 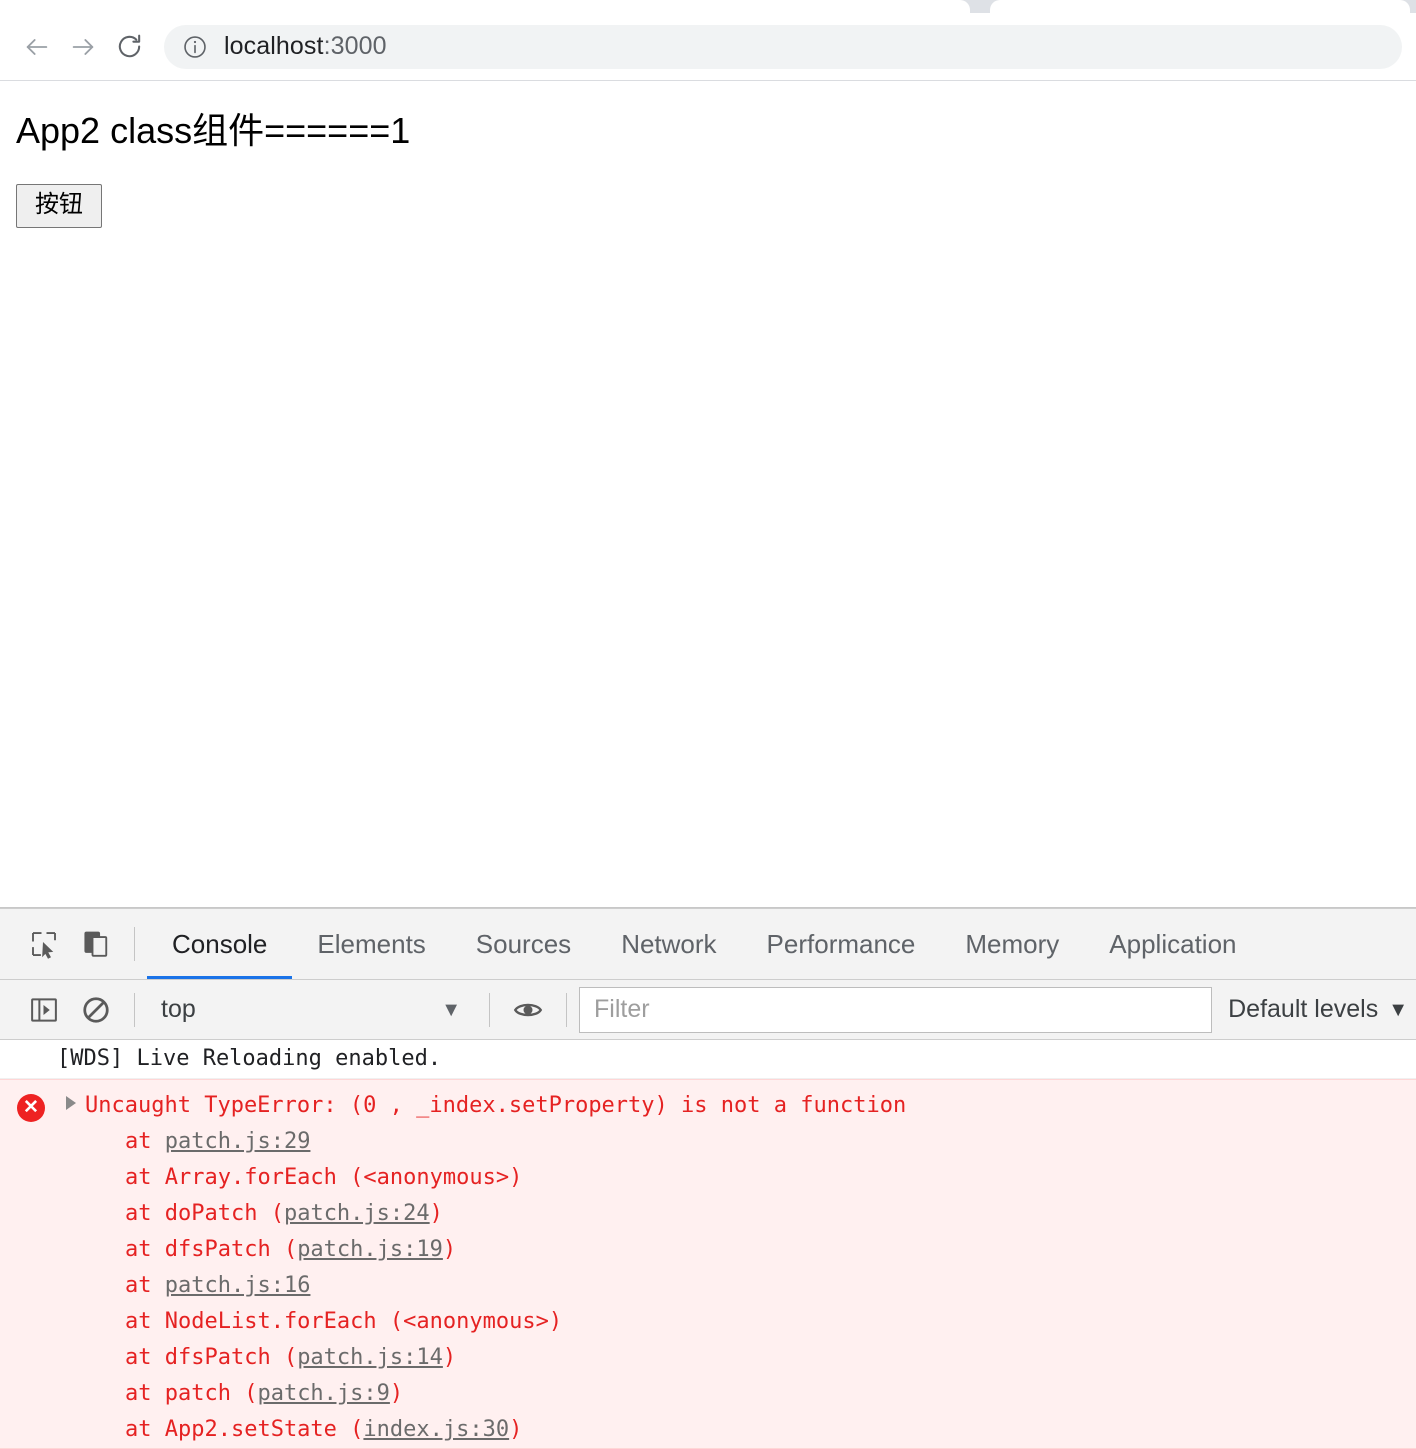 What do you see at coordinates (324, 1177) in the screenshot?
I see `stack-frame-prefix: at Array.forEach (<anonymous>)` at bounding box center [324, 1177].